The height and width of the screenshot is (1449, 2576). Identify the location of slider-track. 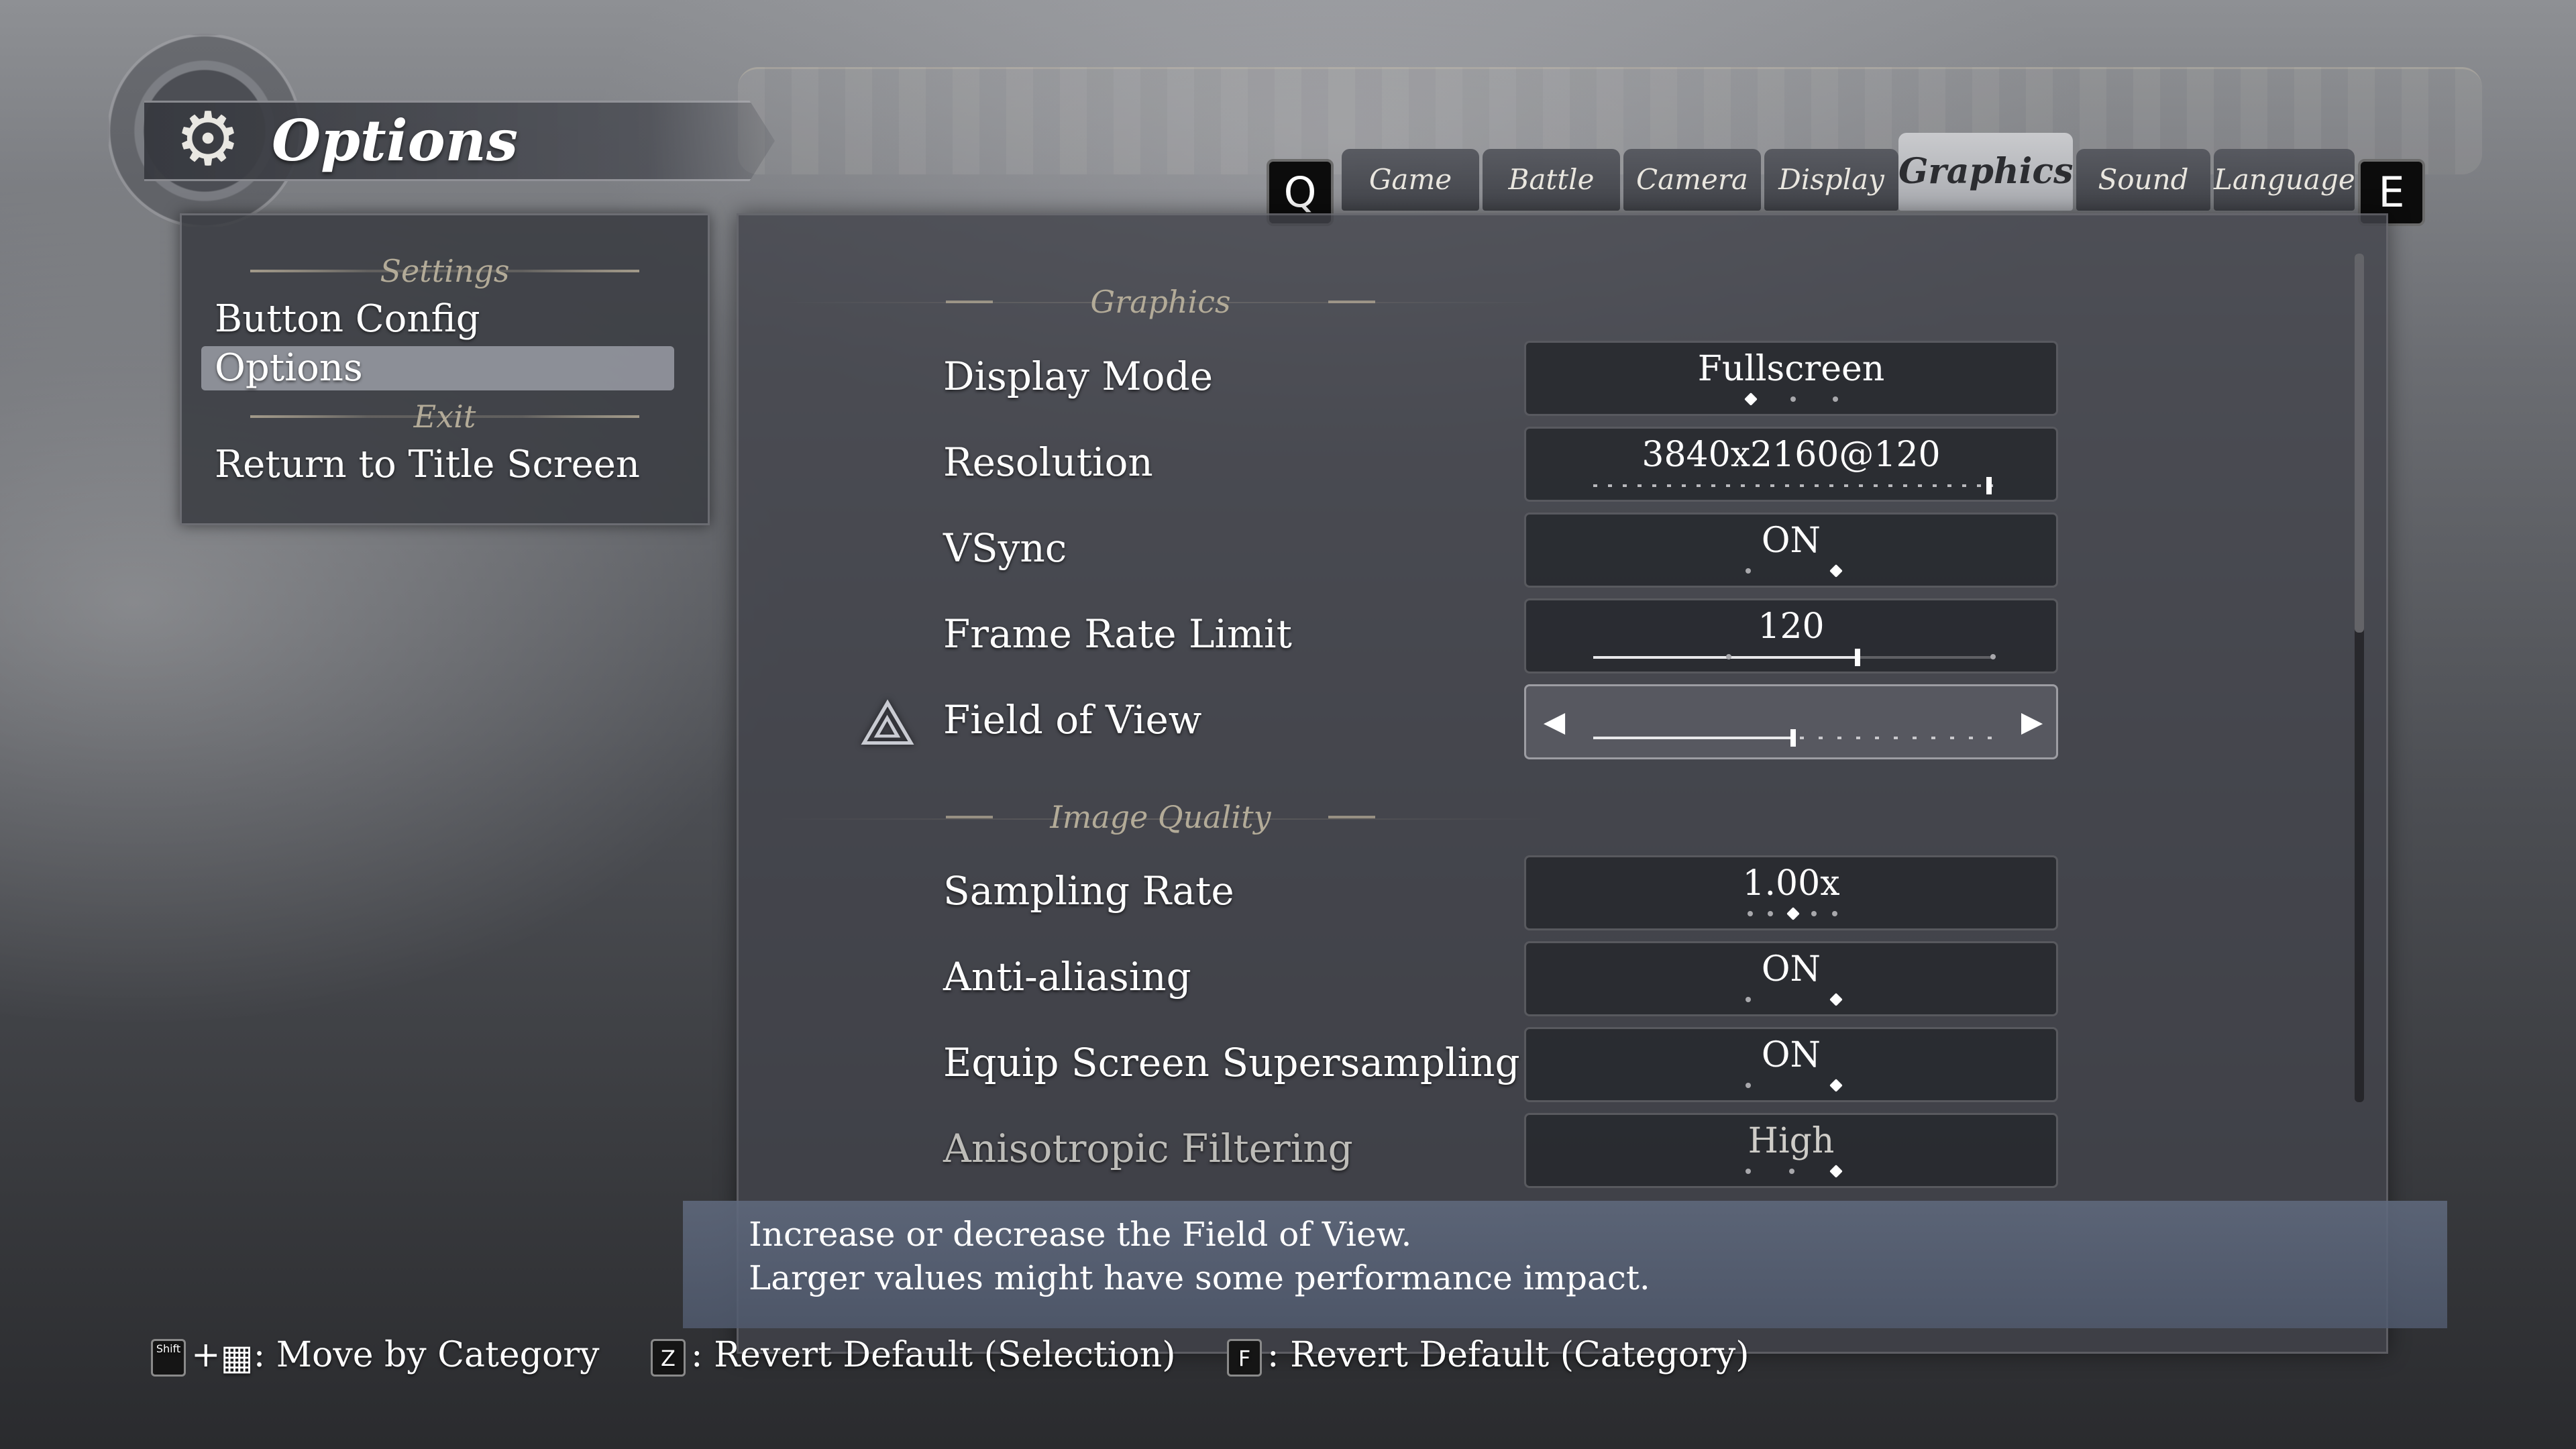
(1793, 485).